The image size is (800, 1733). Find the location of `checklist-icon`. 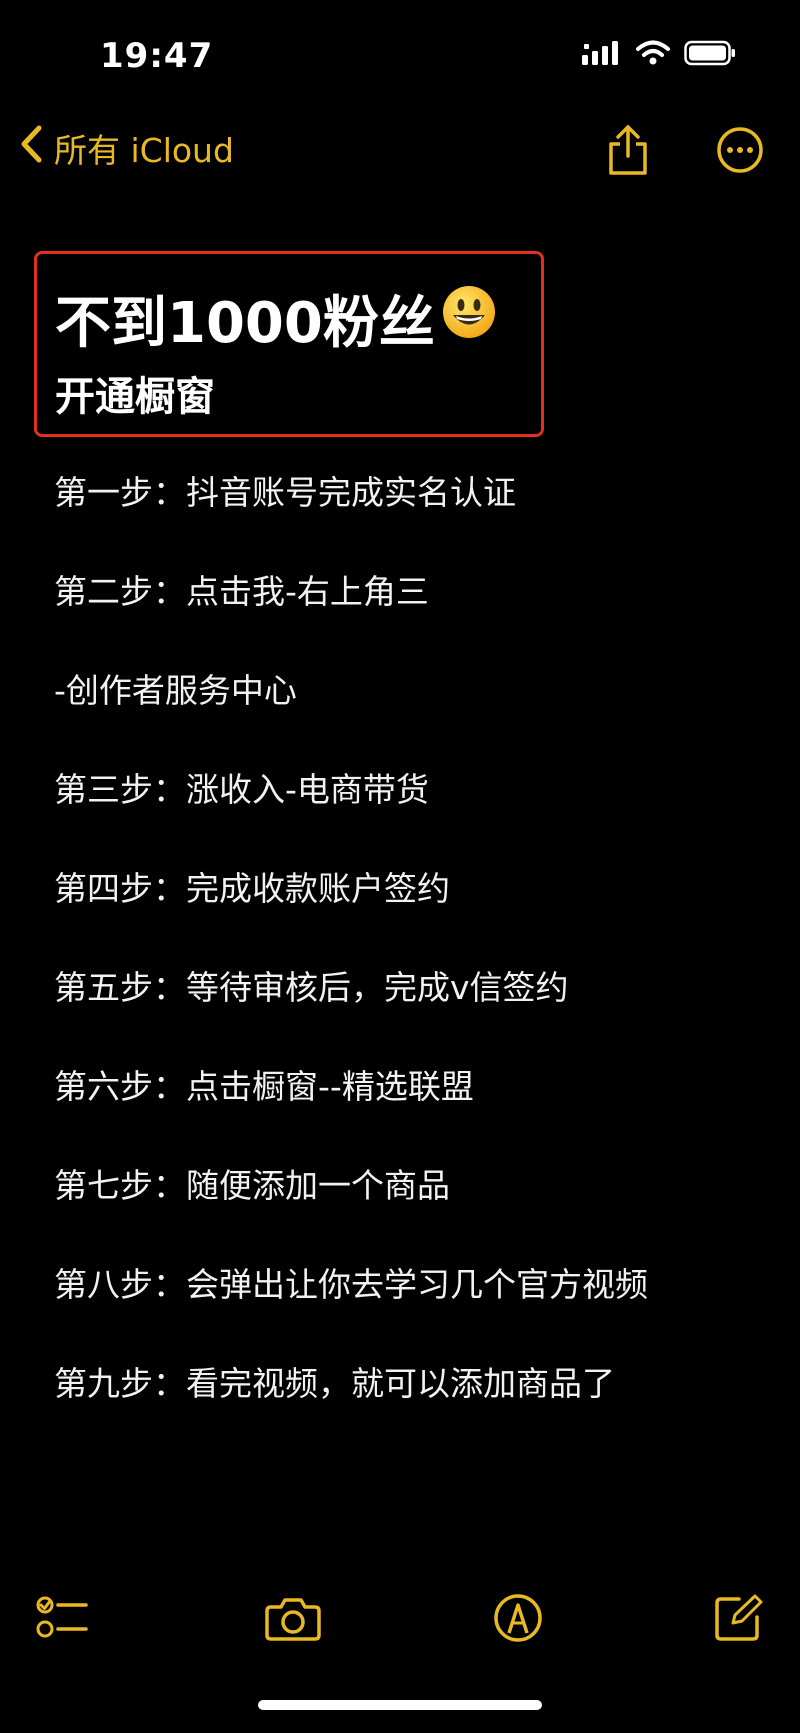

checklist-icon is located at coordinates (63, 1620).